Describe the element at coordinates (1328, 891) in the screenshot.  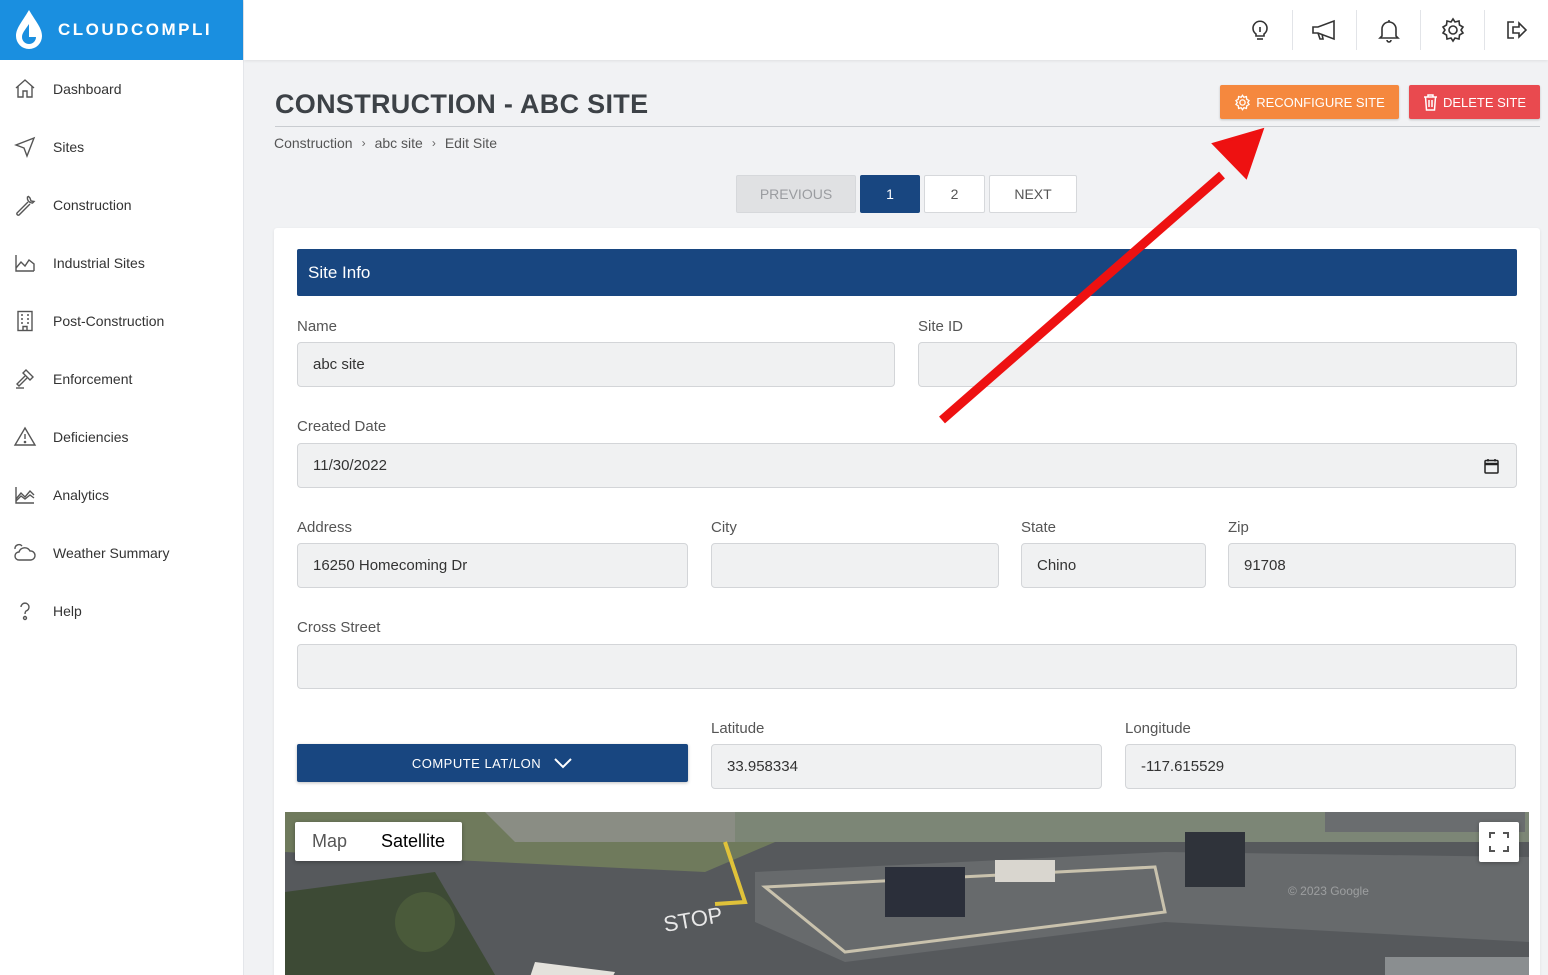
I see `map-attribution: © 2023 Google` at that location.